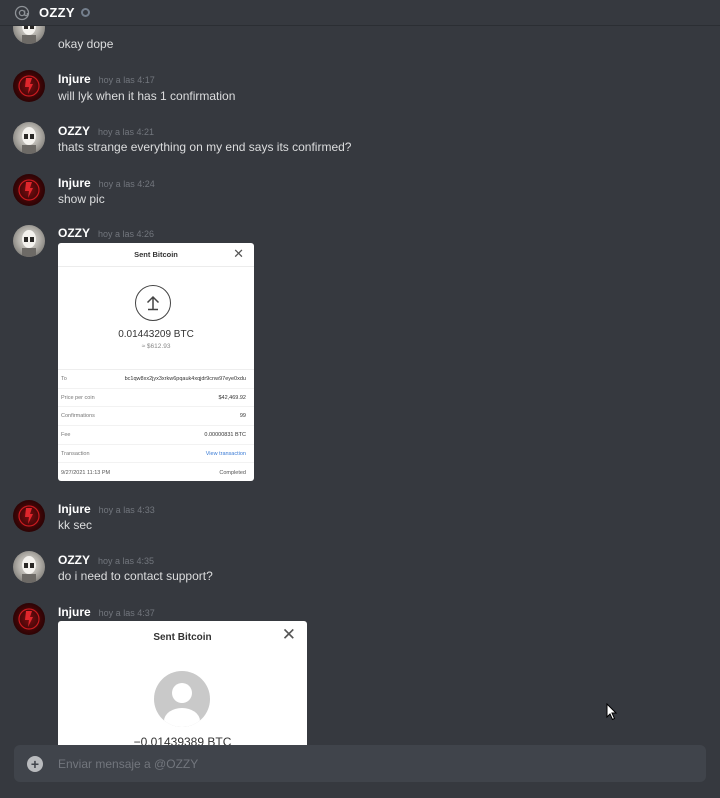 Image resolution: width=720 pixels, height=798 pixels. I want to click on detail-row: Transaction View transaction, so click(156, 454).